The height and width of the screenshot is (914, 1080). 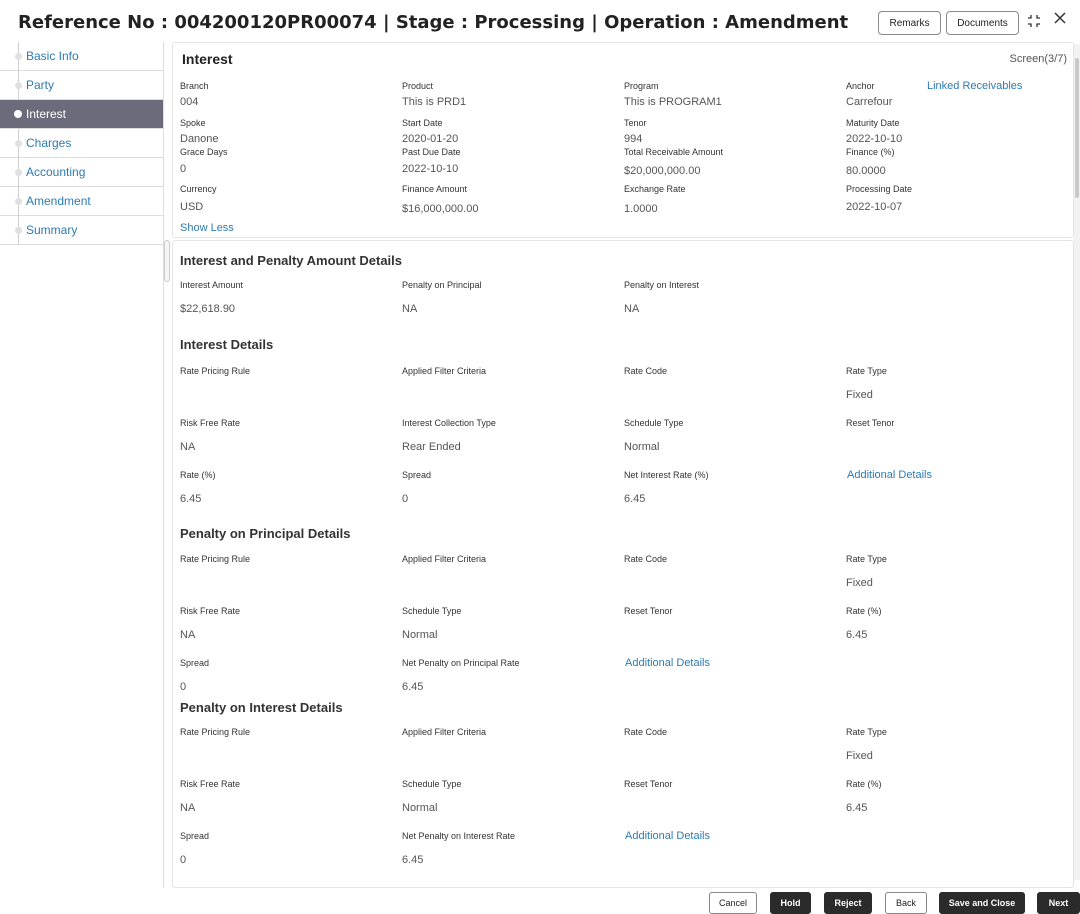 What do you see at coordinates (635, 123) in the screenshot?
I see `tenor-label: Tenor` at bounding box center [635, 123].